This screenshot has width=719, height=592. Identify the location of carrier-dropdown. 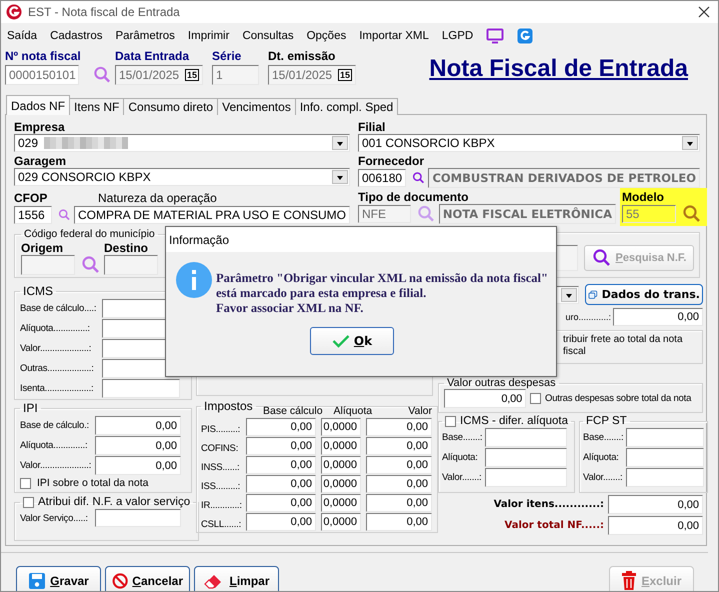
(568, 295).